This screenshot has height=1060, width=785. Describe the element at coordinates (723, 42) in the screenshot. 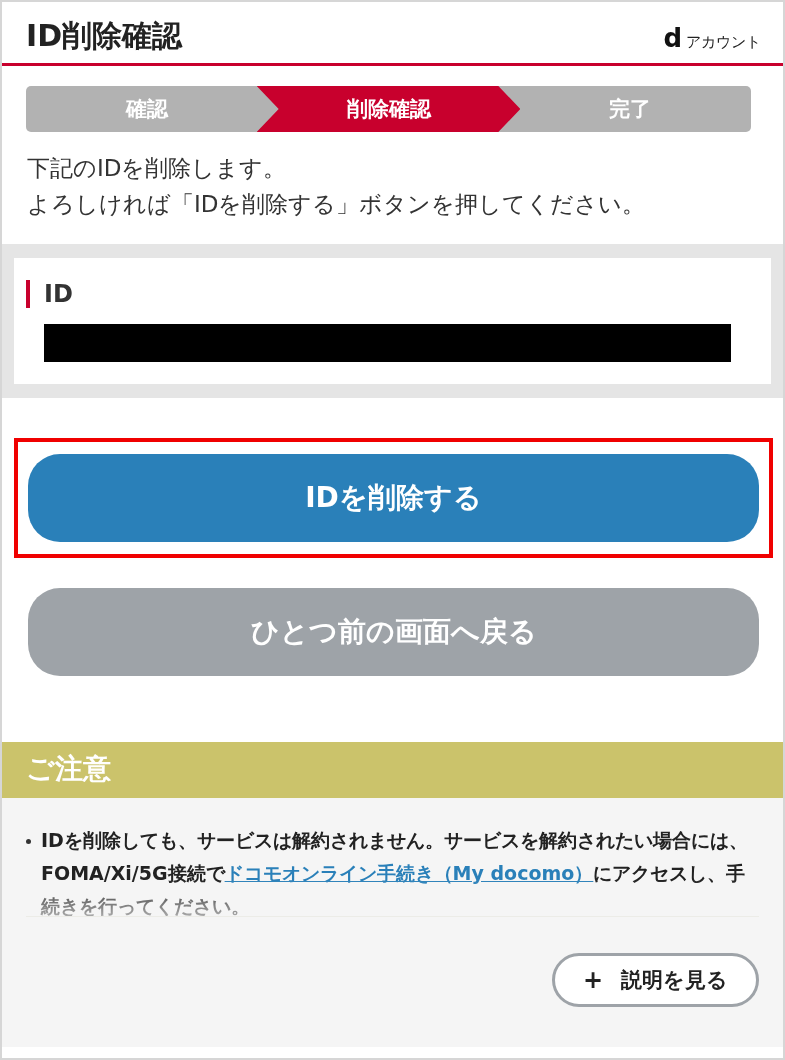

I see `brand-text: アカウント` at that location.